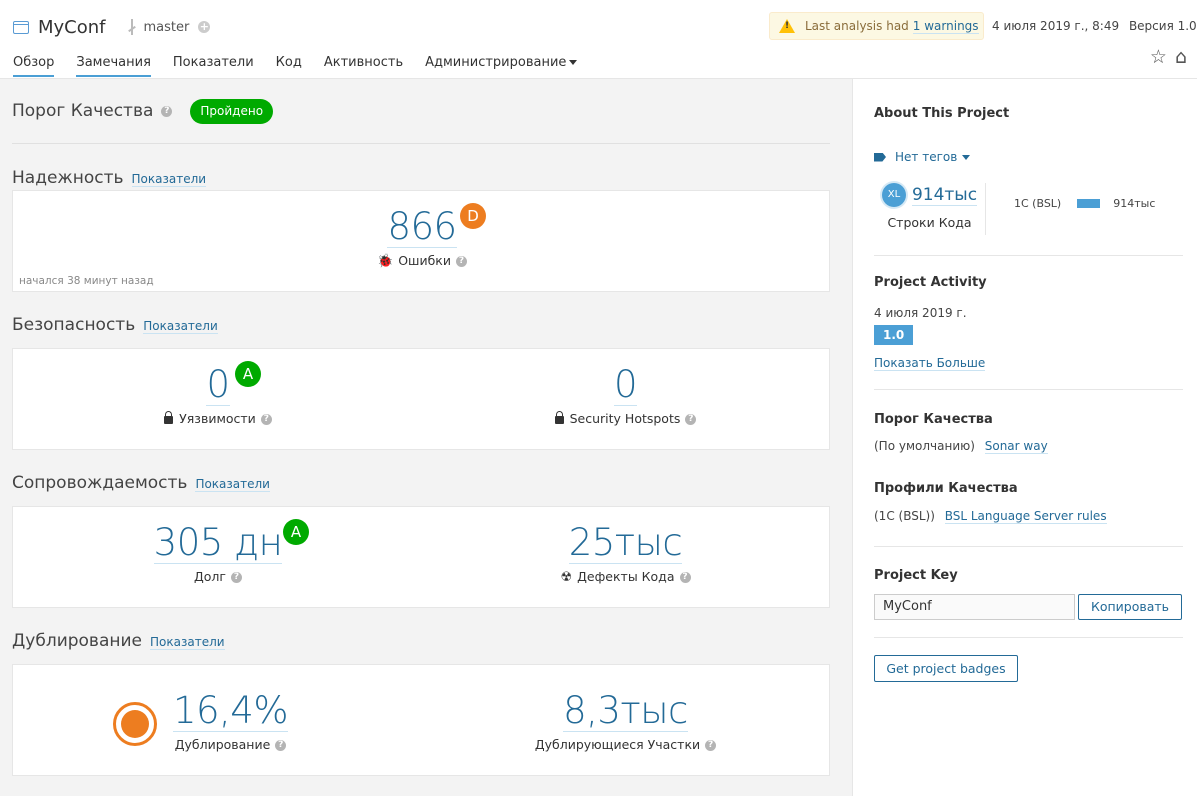 This screenshot has height=796, width=1197. I want to click on maintainability-title: Сопровождаемость, so click(100, 483).